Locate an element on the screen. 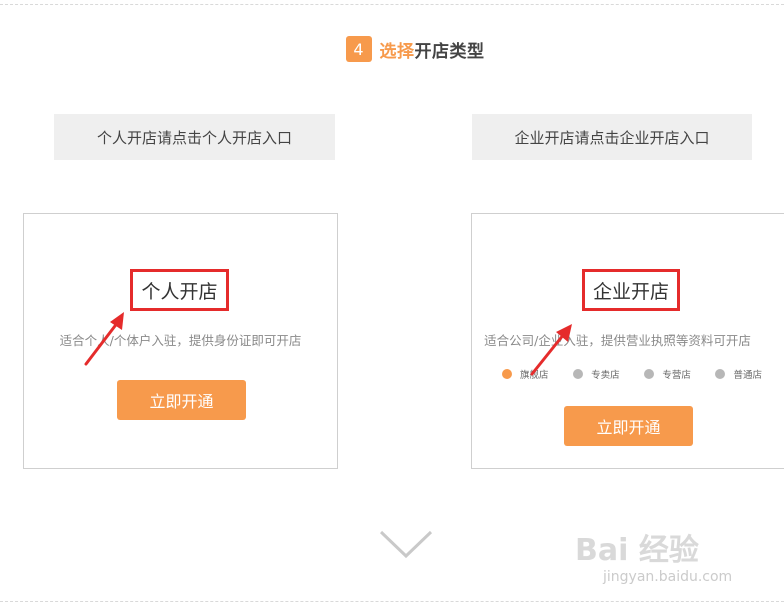 The height and width of the screenshot is (608, 784). personal-entry-label: 个人开店请点击个人开店入口 is located at coordinates (194, 137).